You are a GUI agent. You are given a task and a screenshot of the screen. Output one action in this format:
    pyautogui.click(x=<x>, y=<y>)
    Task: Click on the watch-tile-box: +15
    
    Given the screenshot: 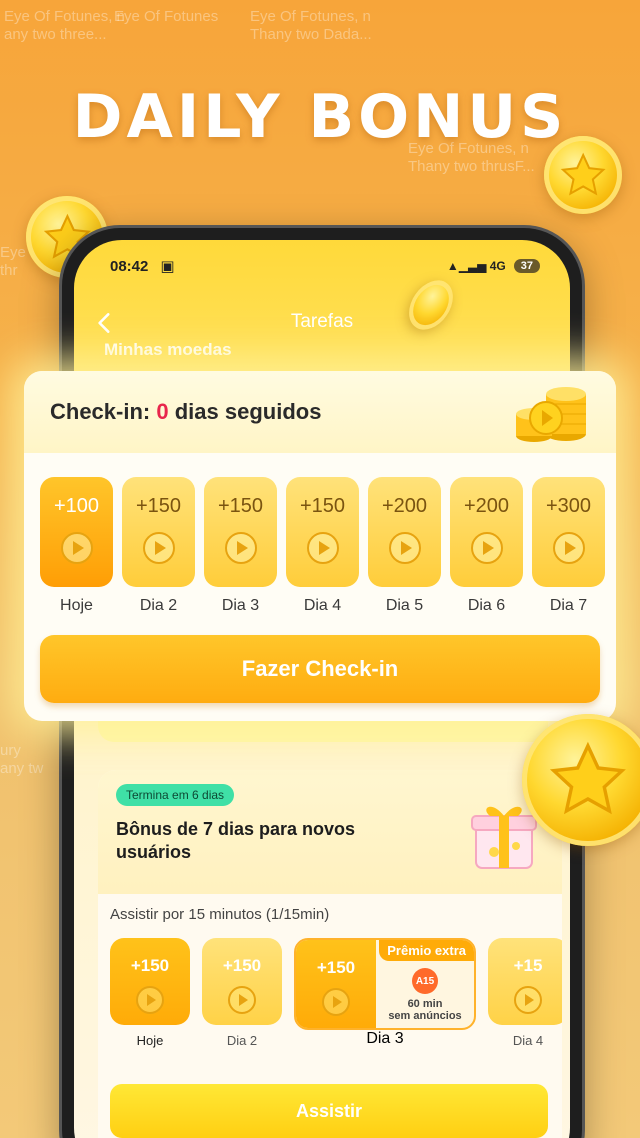 What is the action you would take?
    pyautogui.click(x=525, y=981)
    